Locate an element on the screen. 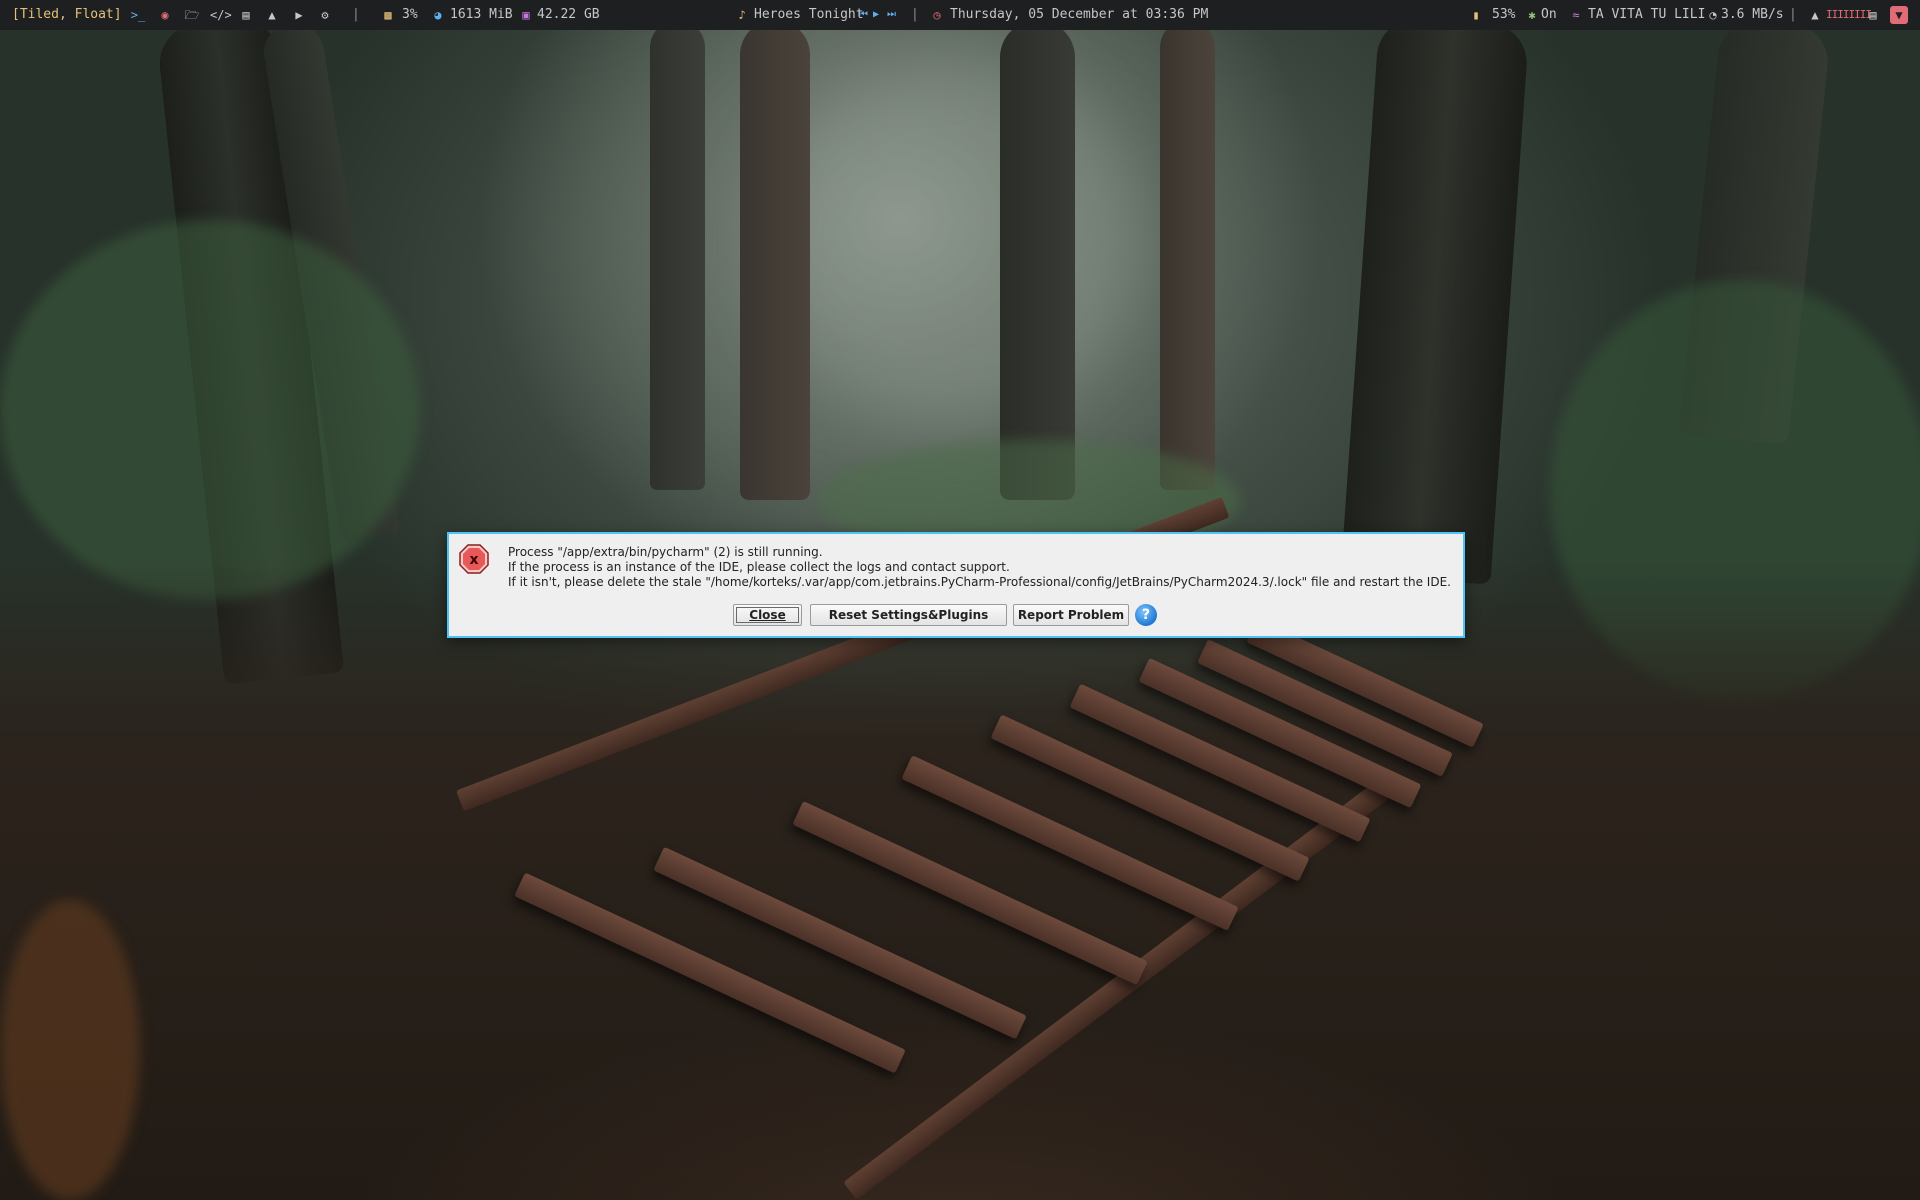 This screenshot has height=1200, width=1920. battery-icon: ▮ is located at coordinates (1476, 15).